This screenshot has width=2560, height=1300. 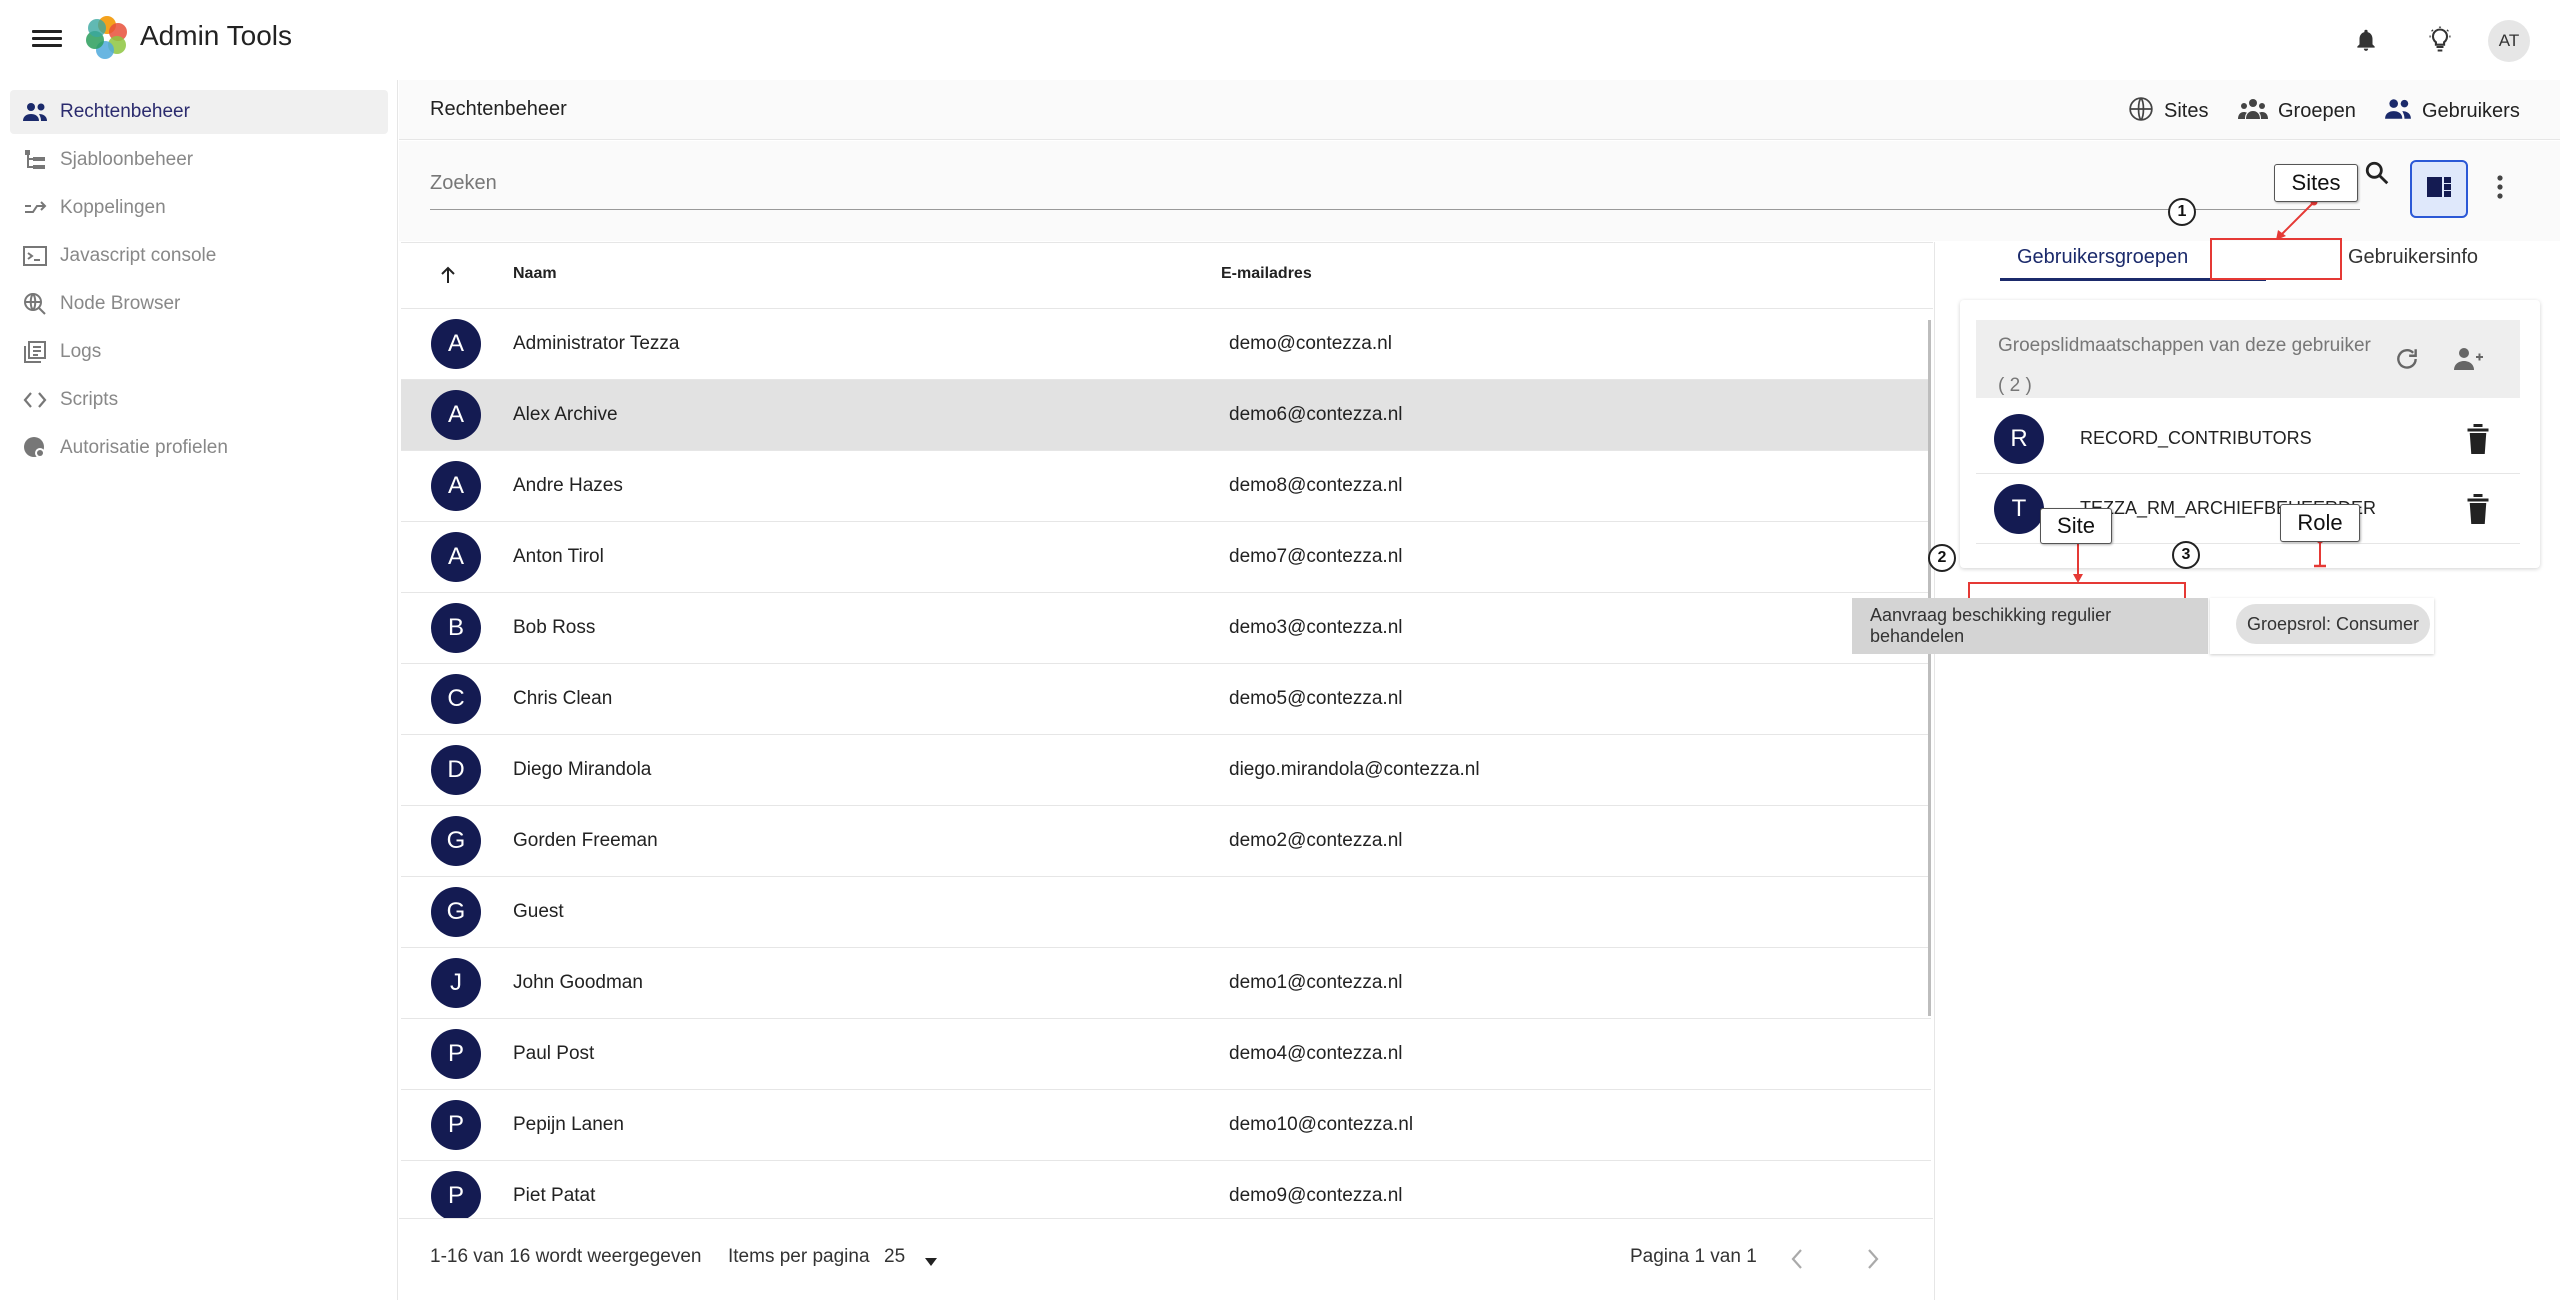 I want to click on items-per-page-label: Items per pagina, so click(x=799, y=1256).